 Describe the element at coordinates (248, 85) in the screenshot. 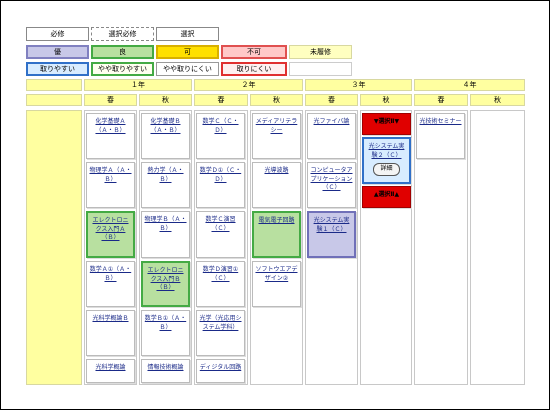

I see `year-header-2: ２年` at that location.